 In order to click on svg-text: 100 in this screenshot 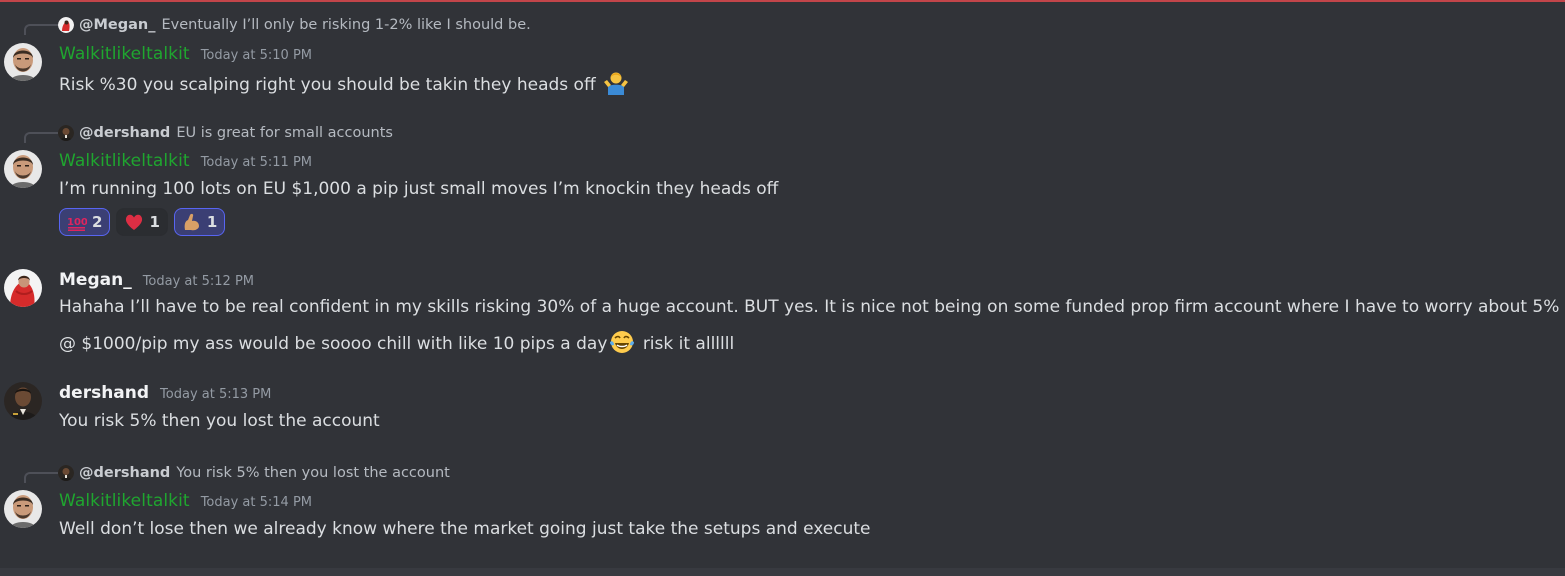, I will do `click(77, 222)`.